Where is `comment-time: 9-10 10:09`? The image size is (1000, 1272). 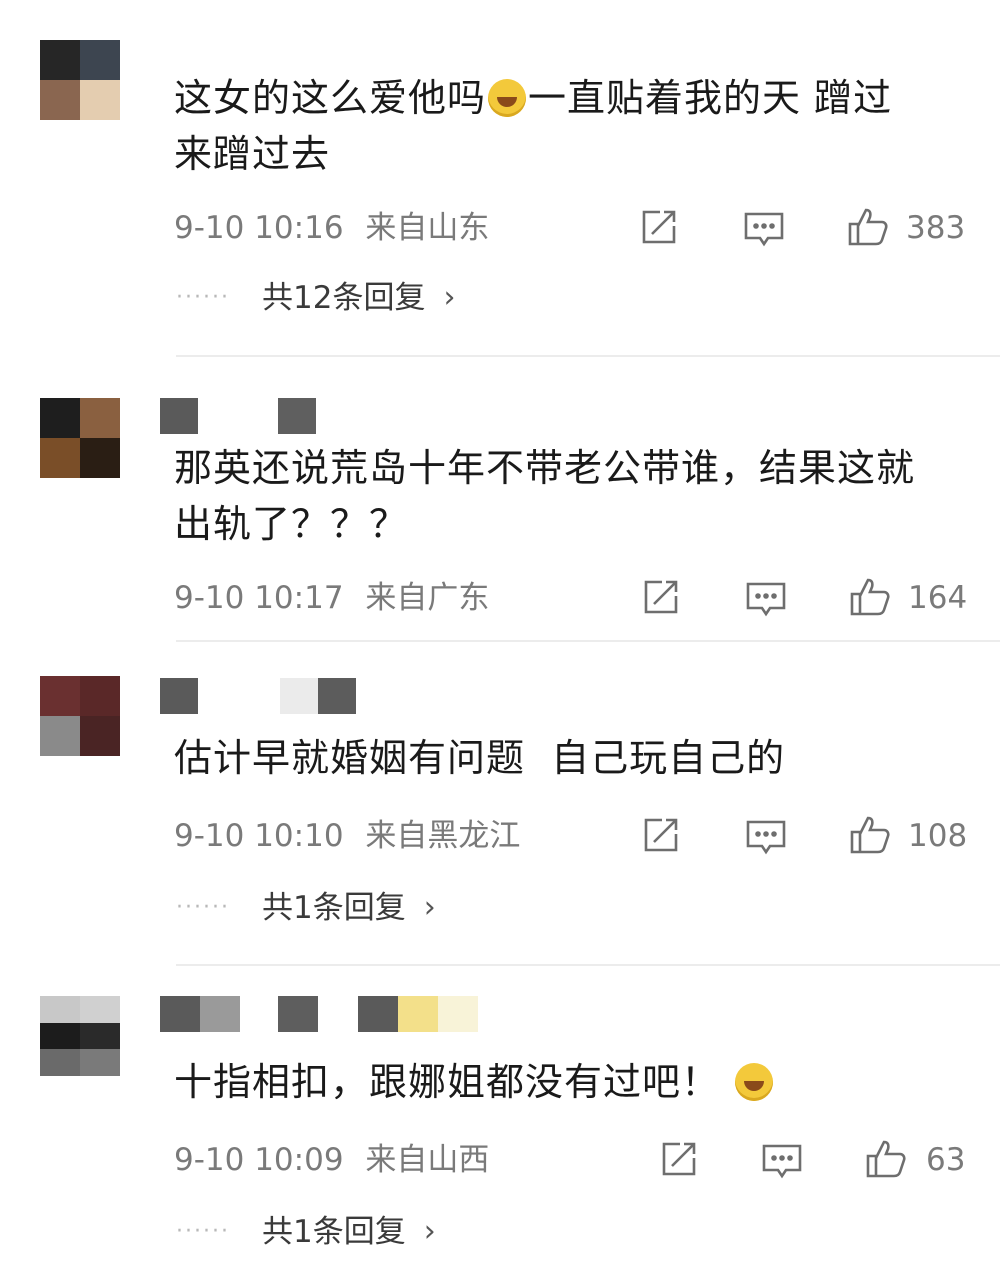
comment-time: 9-10 10:09 is located at coordinates (259, 1160).